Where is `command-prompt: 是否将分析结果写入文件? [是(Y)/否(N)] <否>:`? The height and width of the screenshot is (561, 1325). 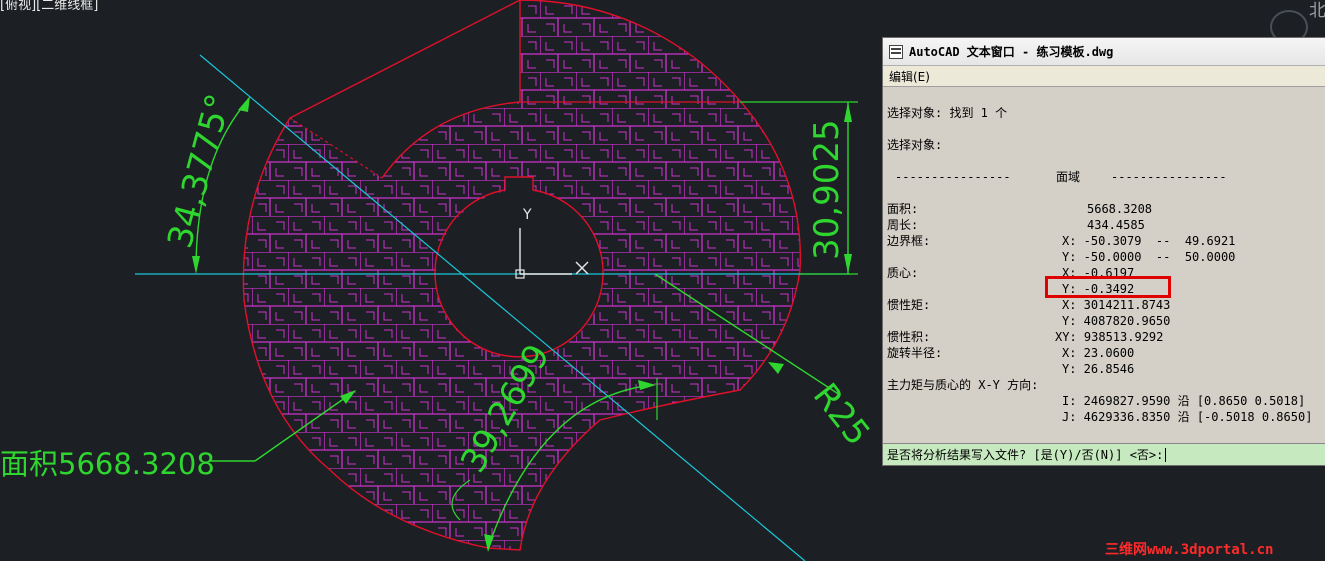 command-prompt: 是否将分析结果写入文件? [是(Y)/否(N)] <否>: is located at coordinates (1025, 455).